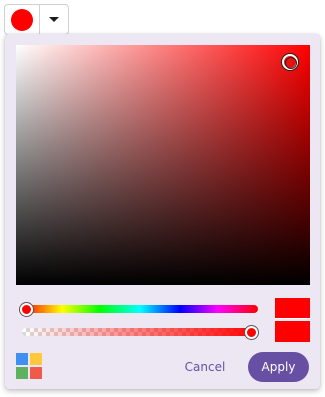 This screenshot has height=397, width=325. What do you see at coordinates (36, 359) in the screenshot?
I see `palette-swatch-yellow` at bounding box center [36, 359].